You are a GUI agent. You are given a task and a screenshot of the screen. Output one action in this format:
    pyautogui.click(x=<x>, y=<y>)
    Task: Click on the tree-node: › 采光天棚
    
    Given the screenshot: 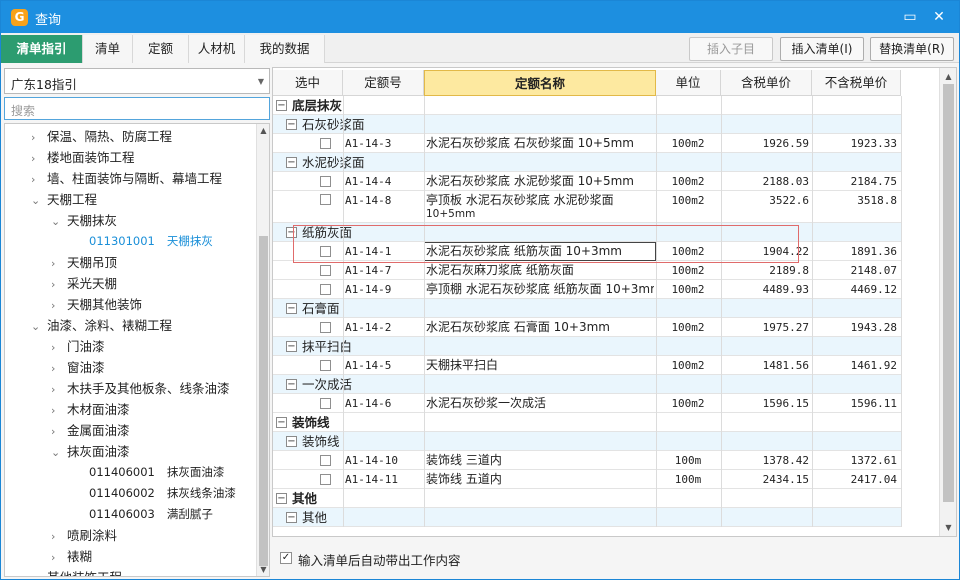 What is the action you would take?
    pyautogui.click(x=84, y=283)
    